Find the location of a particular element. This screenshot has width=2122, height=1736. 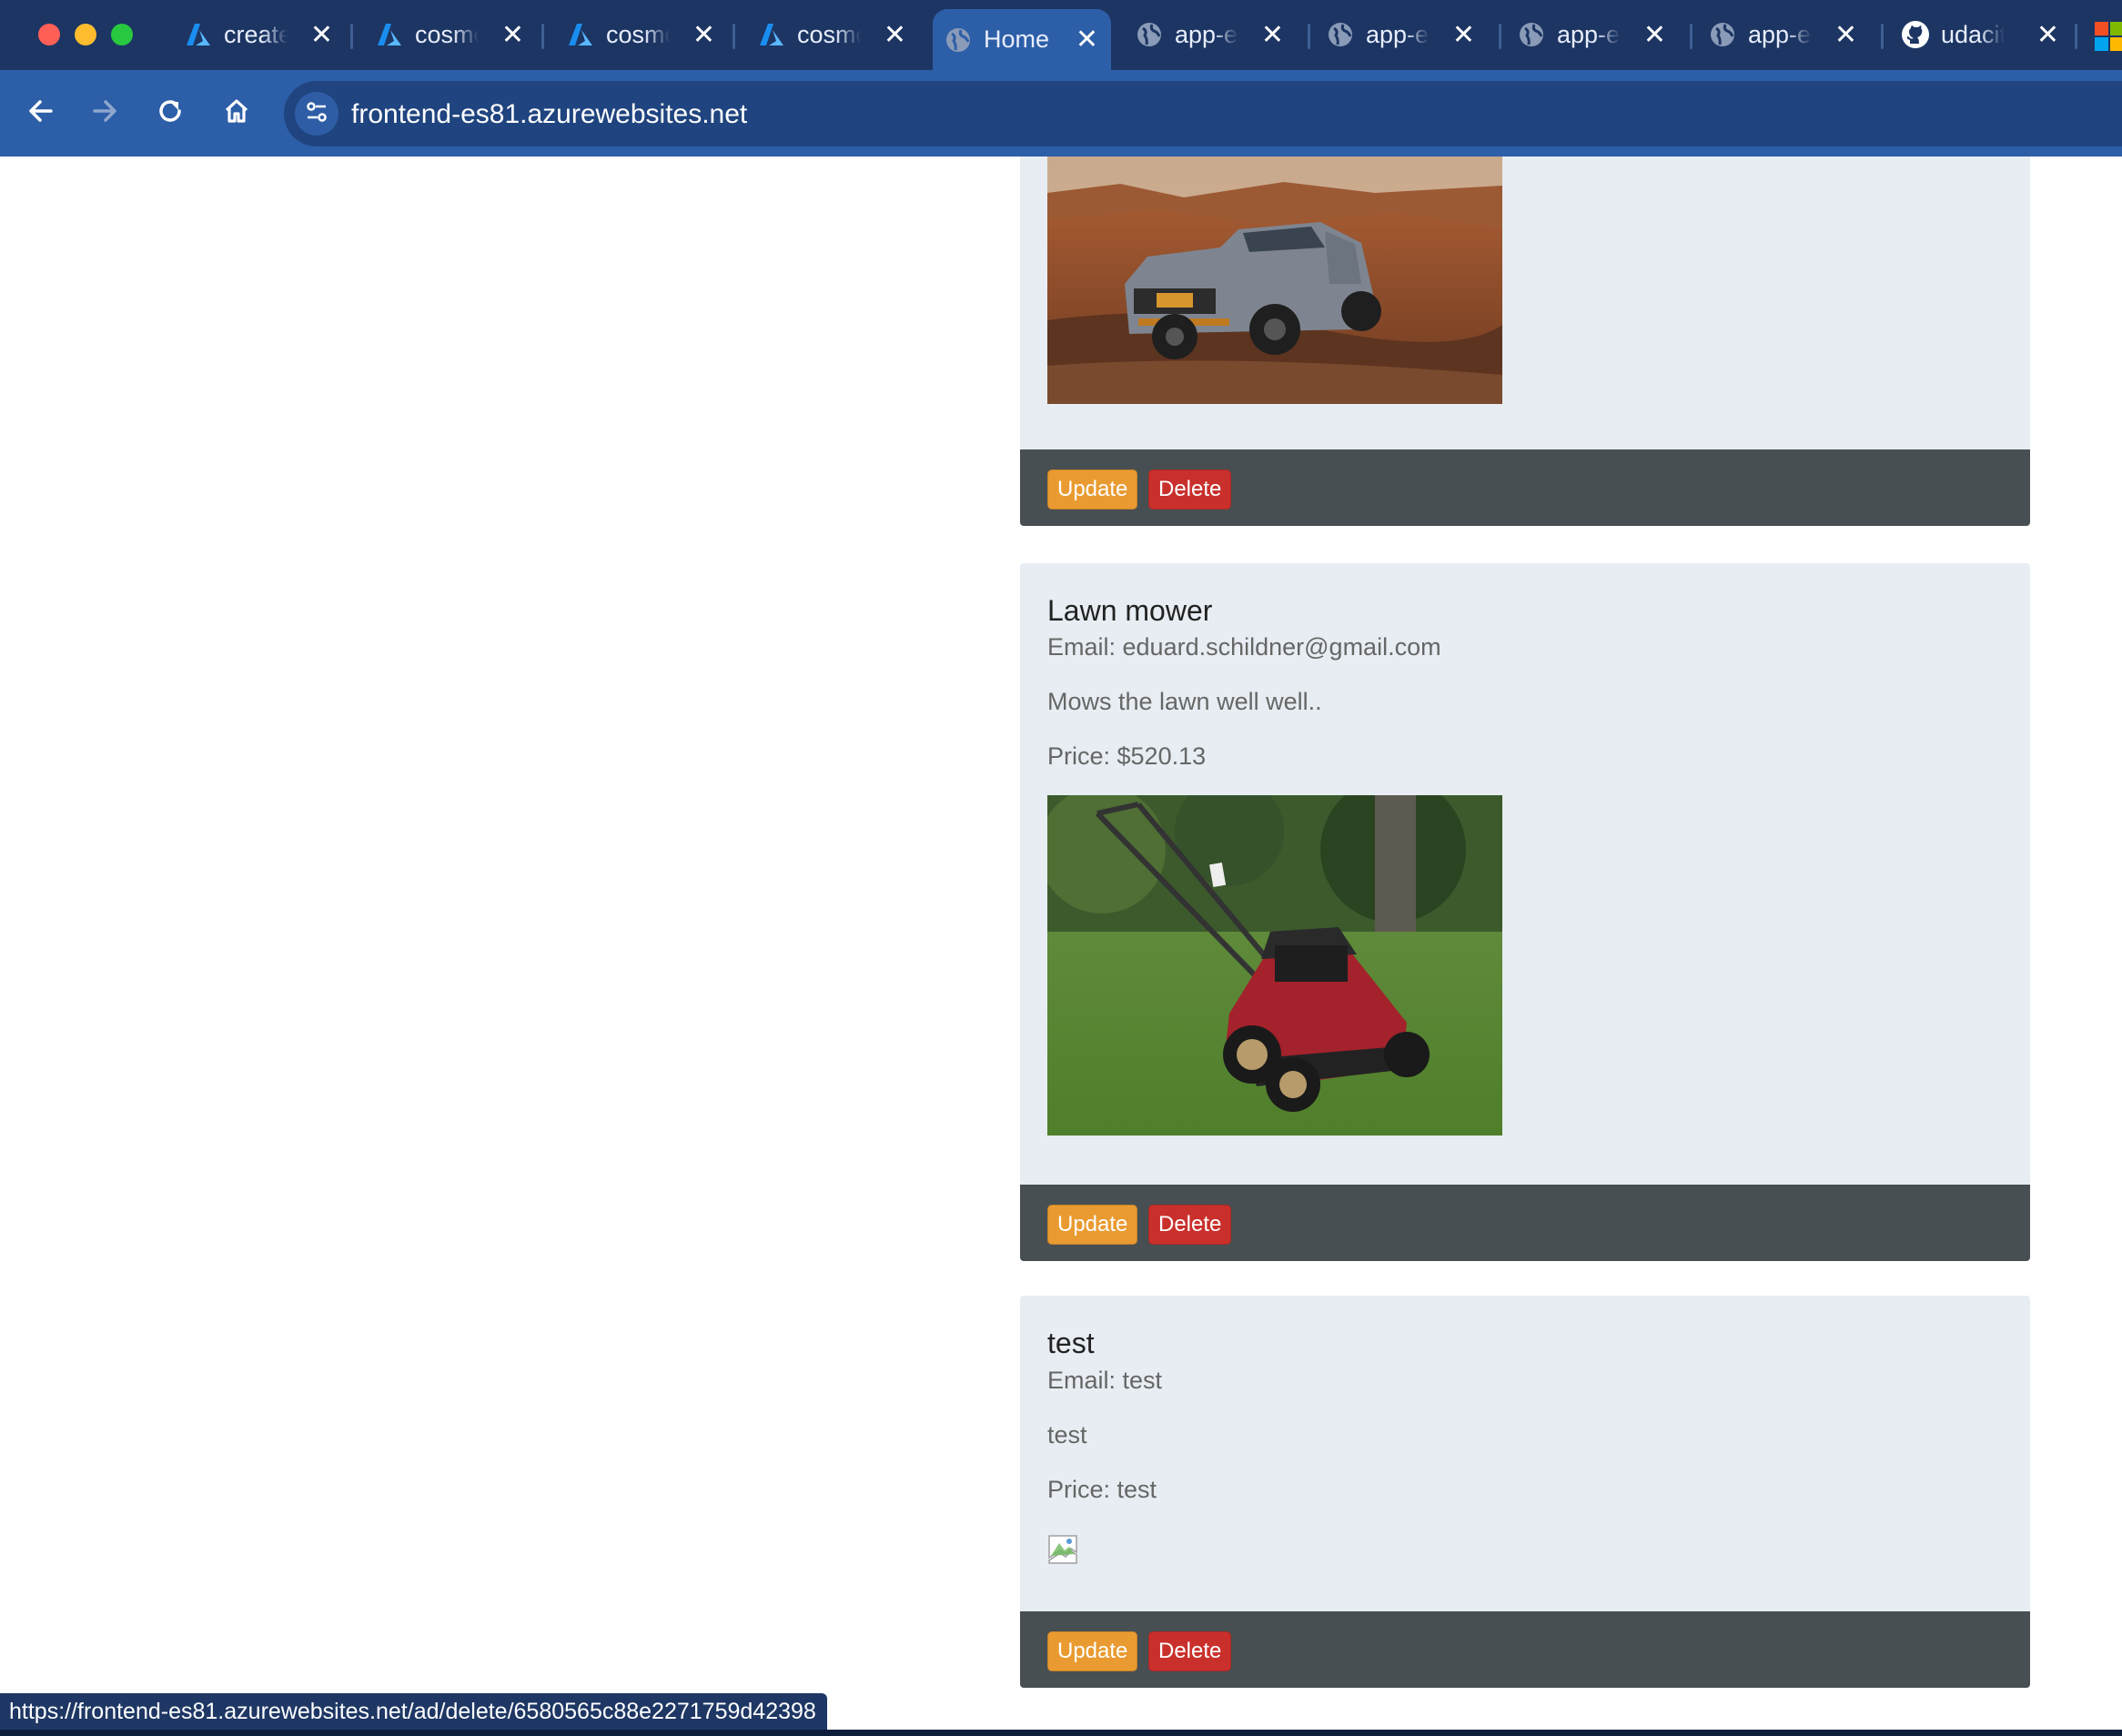

window-zoom-button is located at coordinates (122, 34).